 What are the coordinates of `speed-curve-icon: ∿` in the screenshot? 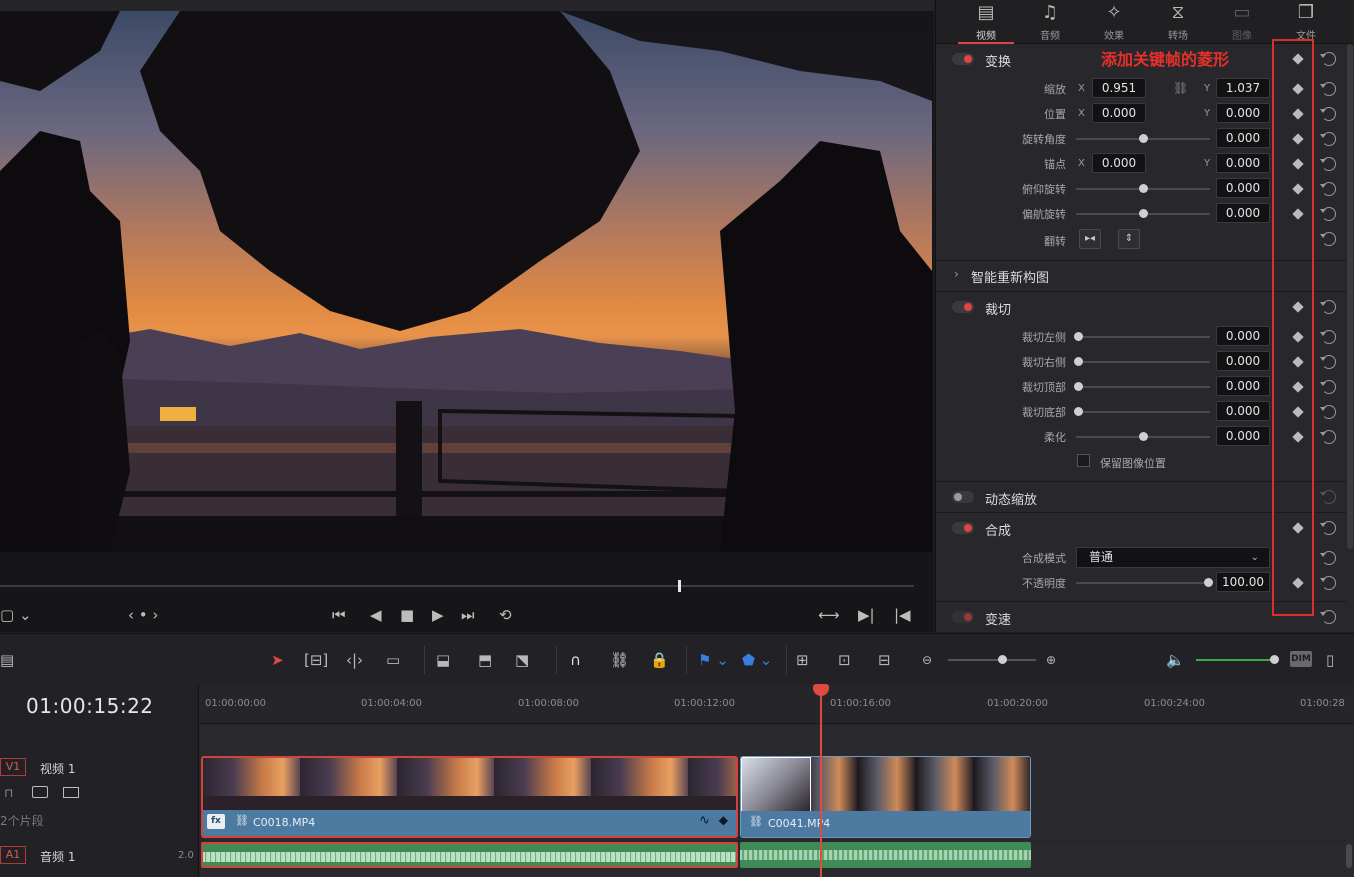 It's located at (704, 820).